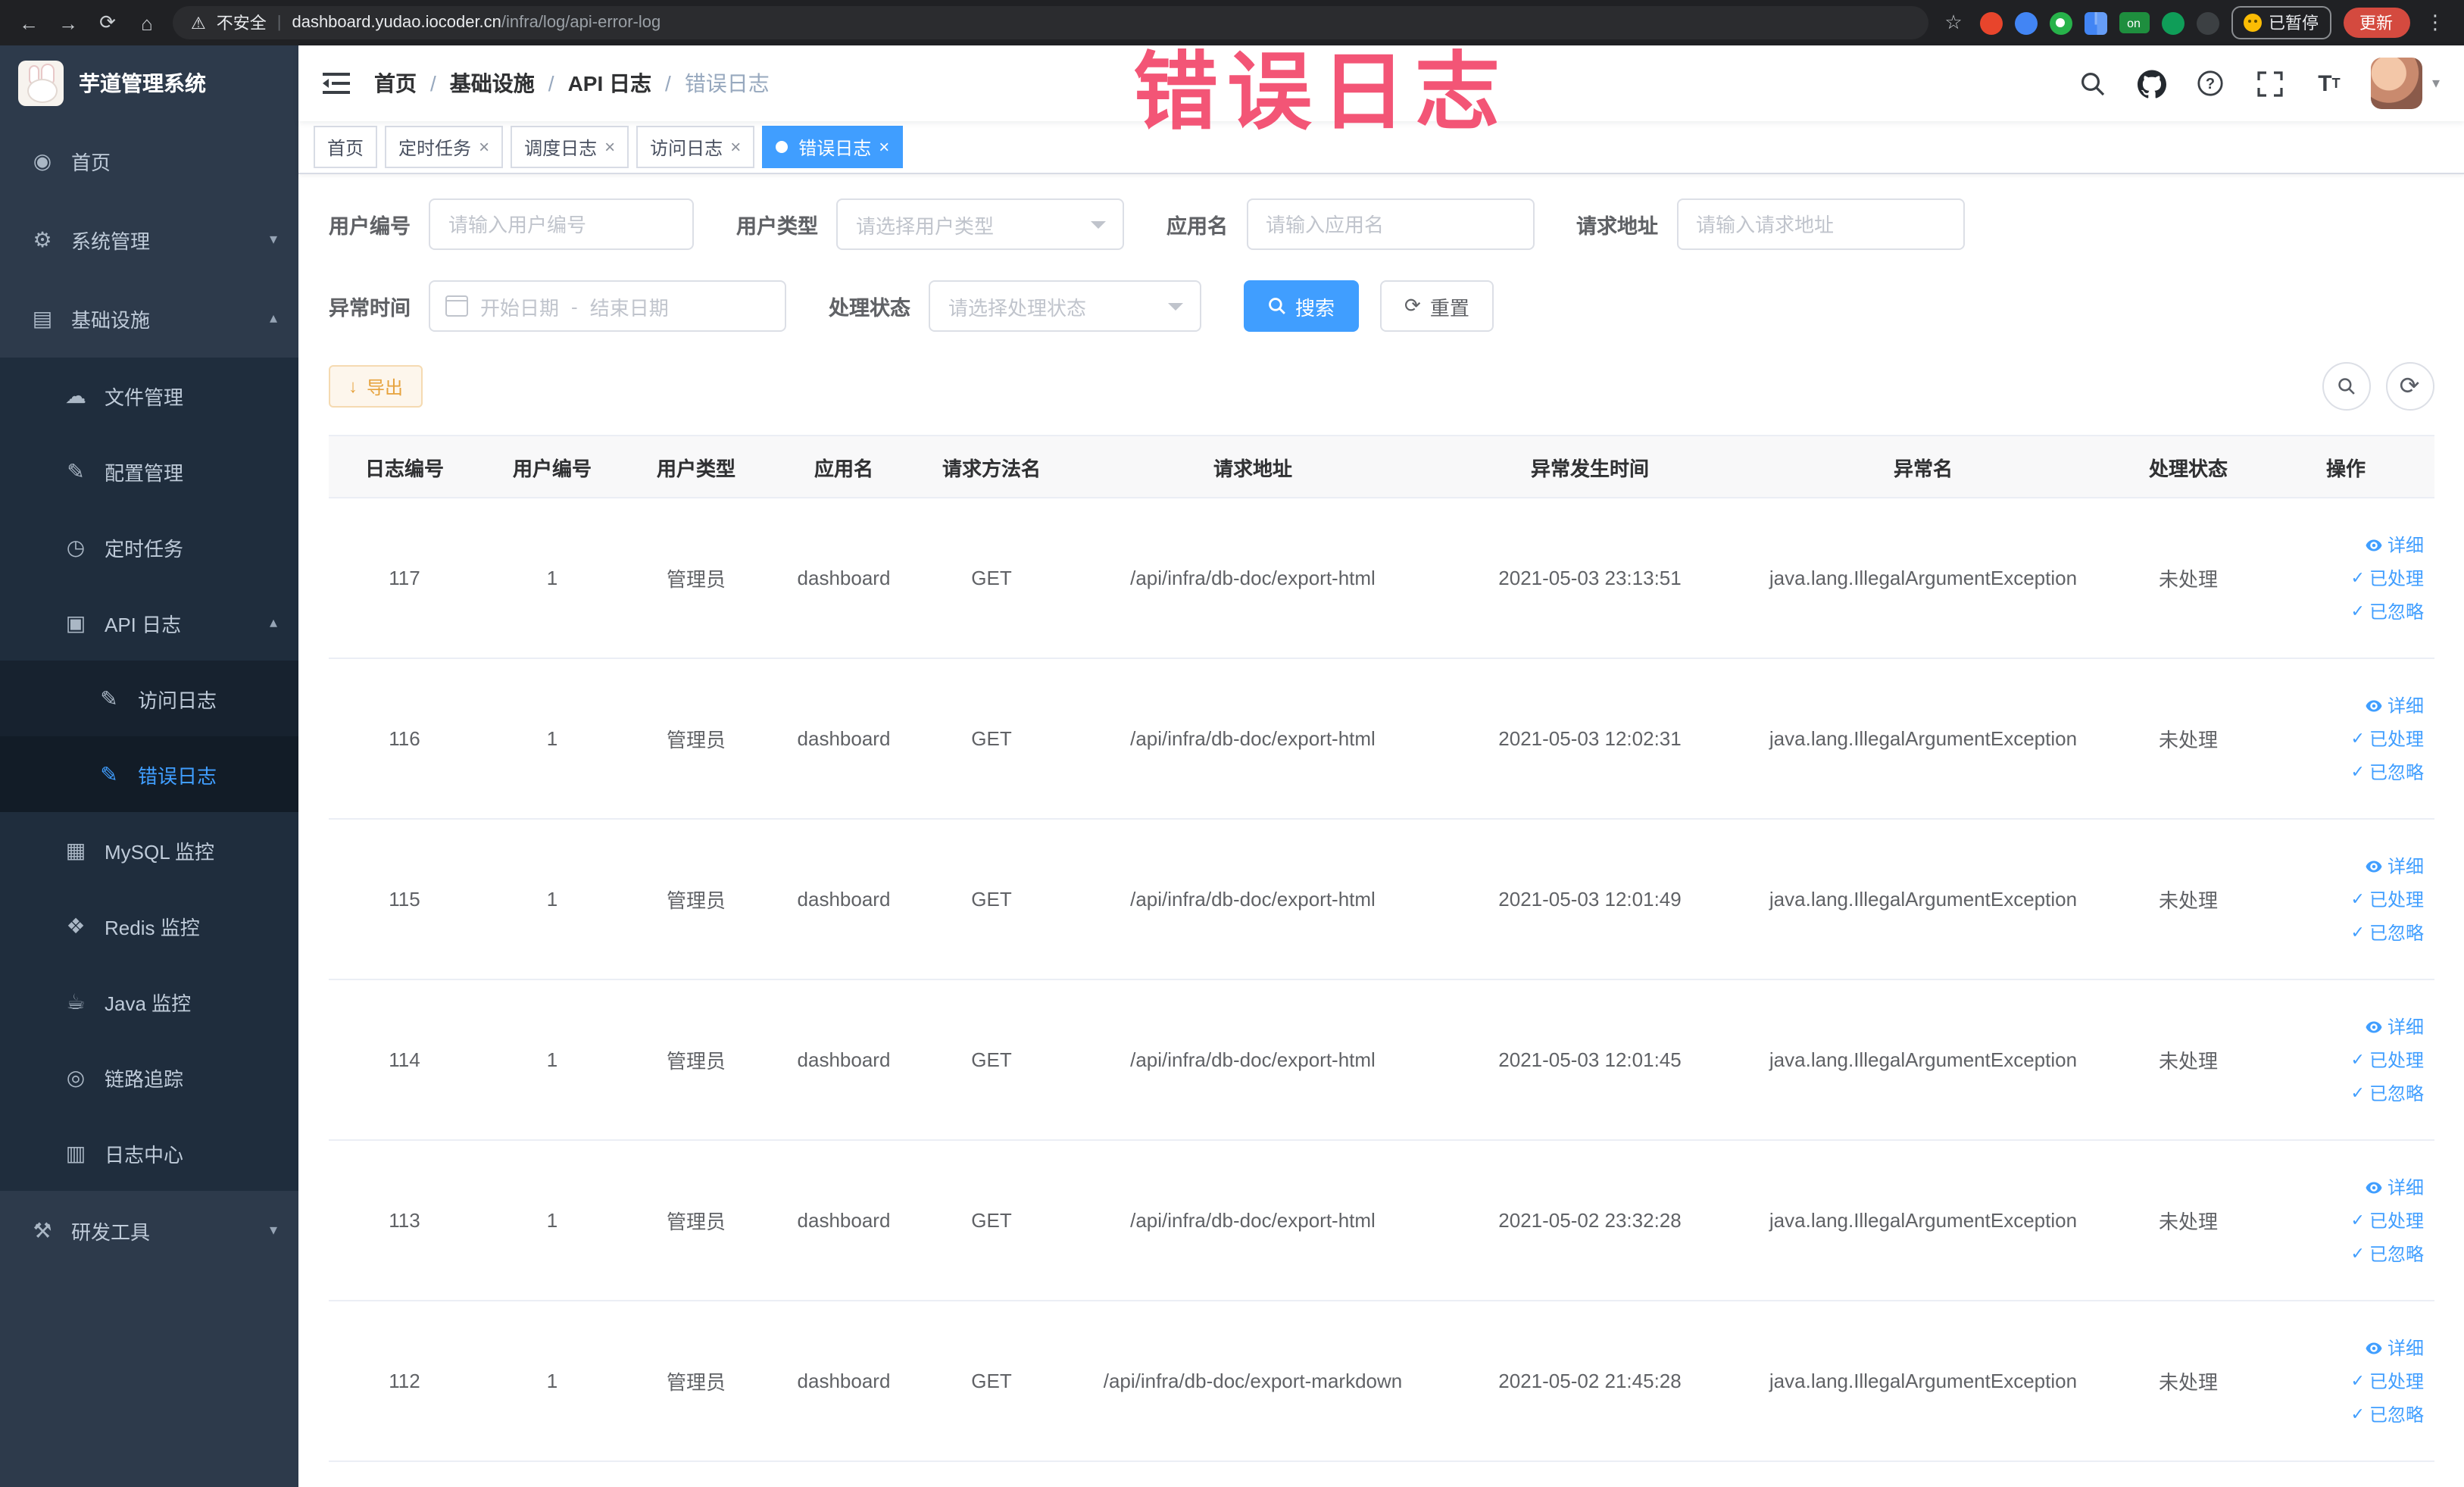  Describe the element at coordinates (2357, 1254) in the screenshot. I see `check-icon: ✓` at that location.